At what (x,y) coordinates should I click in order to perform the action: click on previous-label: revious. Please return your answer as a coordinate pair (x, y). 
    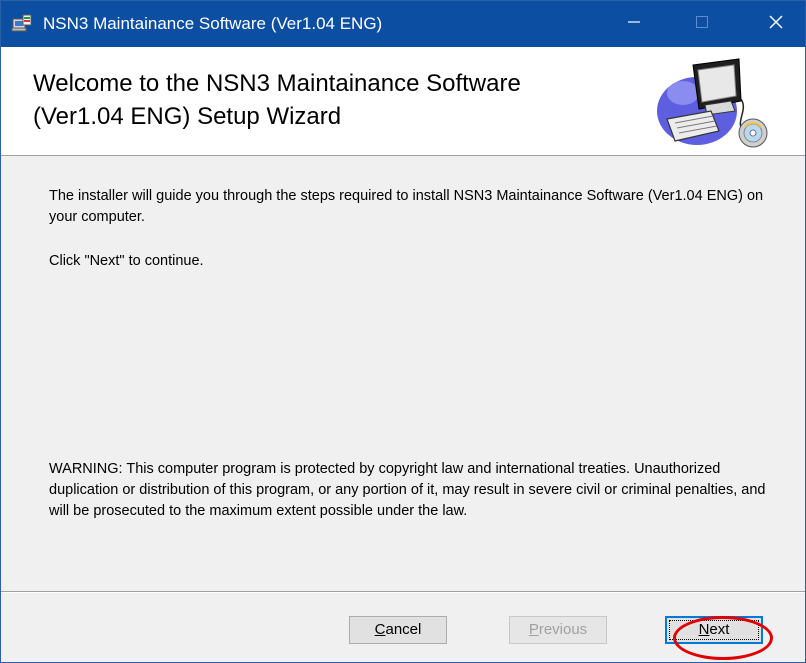
    Looking at the image, I should click on (563, 629).